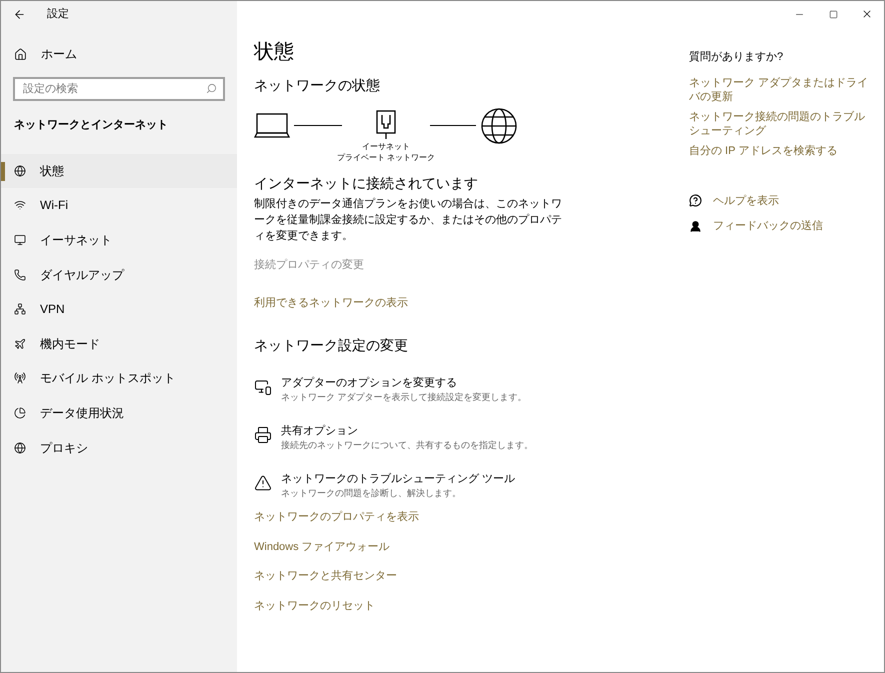 Image resolution: width=885 pixels, height=673 pixels. What do you see at coordinates (211, 88) in the screenshot?
I see `search-icon` at bounding box center [211, 88].